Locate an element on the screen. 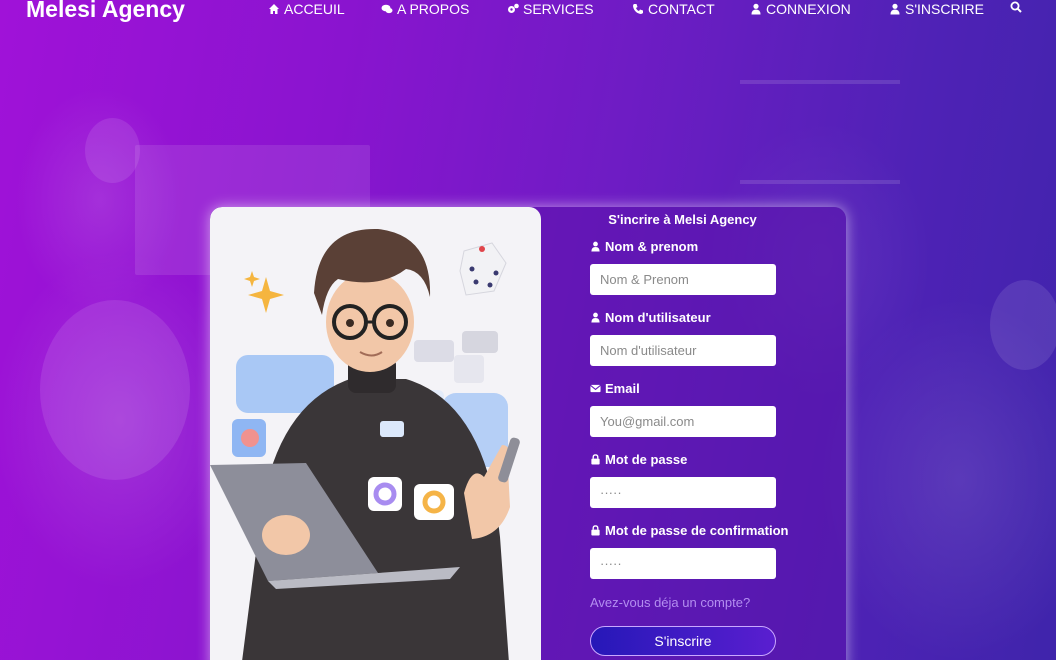  label-mot-de-passe: Mot de passe is located at coordinates (638, 459).